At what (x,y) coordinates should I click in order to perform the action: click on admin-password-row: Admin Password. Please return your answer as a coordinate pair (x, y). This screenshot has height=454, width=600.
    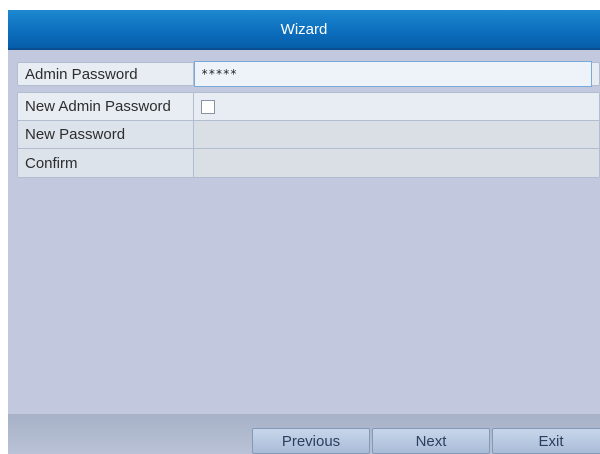
    Looking at the image, I should click on (308, 74).